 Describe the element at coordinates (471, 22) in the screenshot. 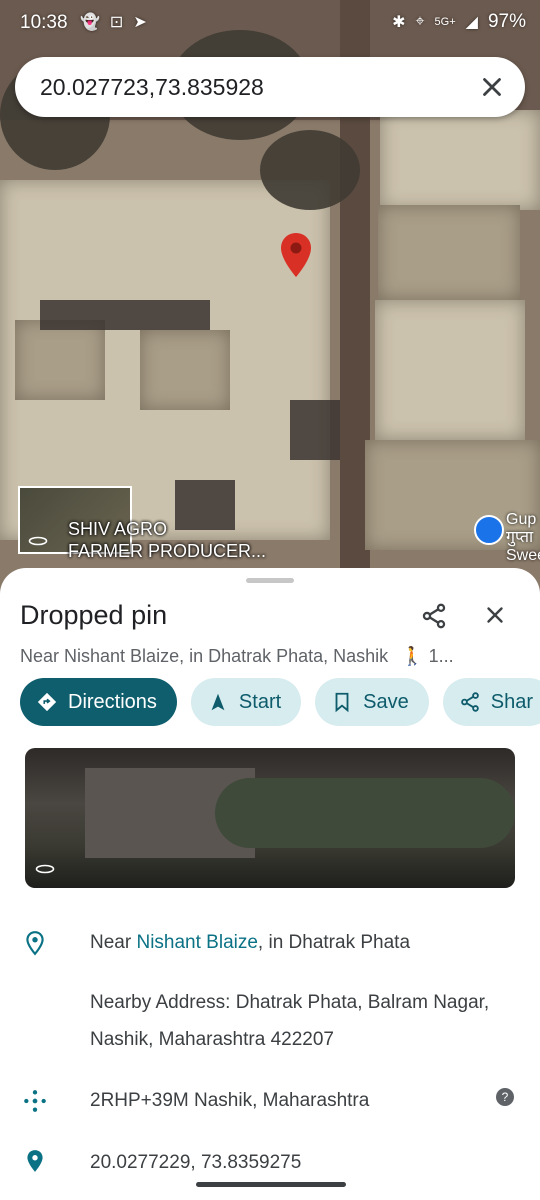

I see `signal-icon: ◢` at that location.